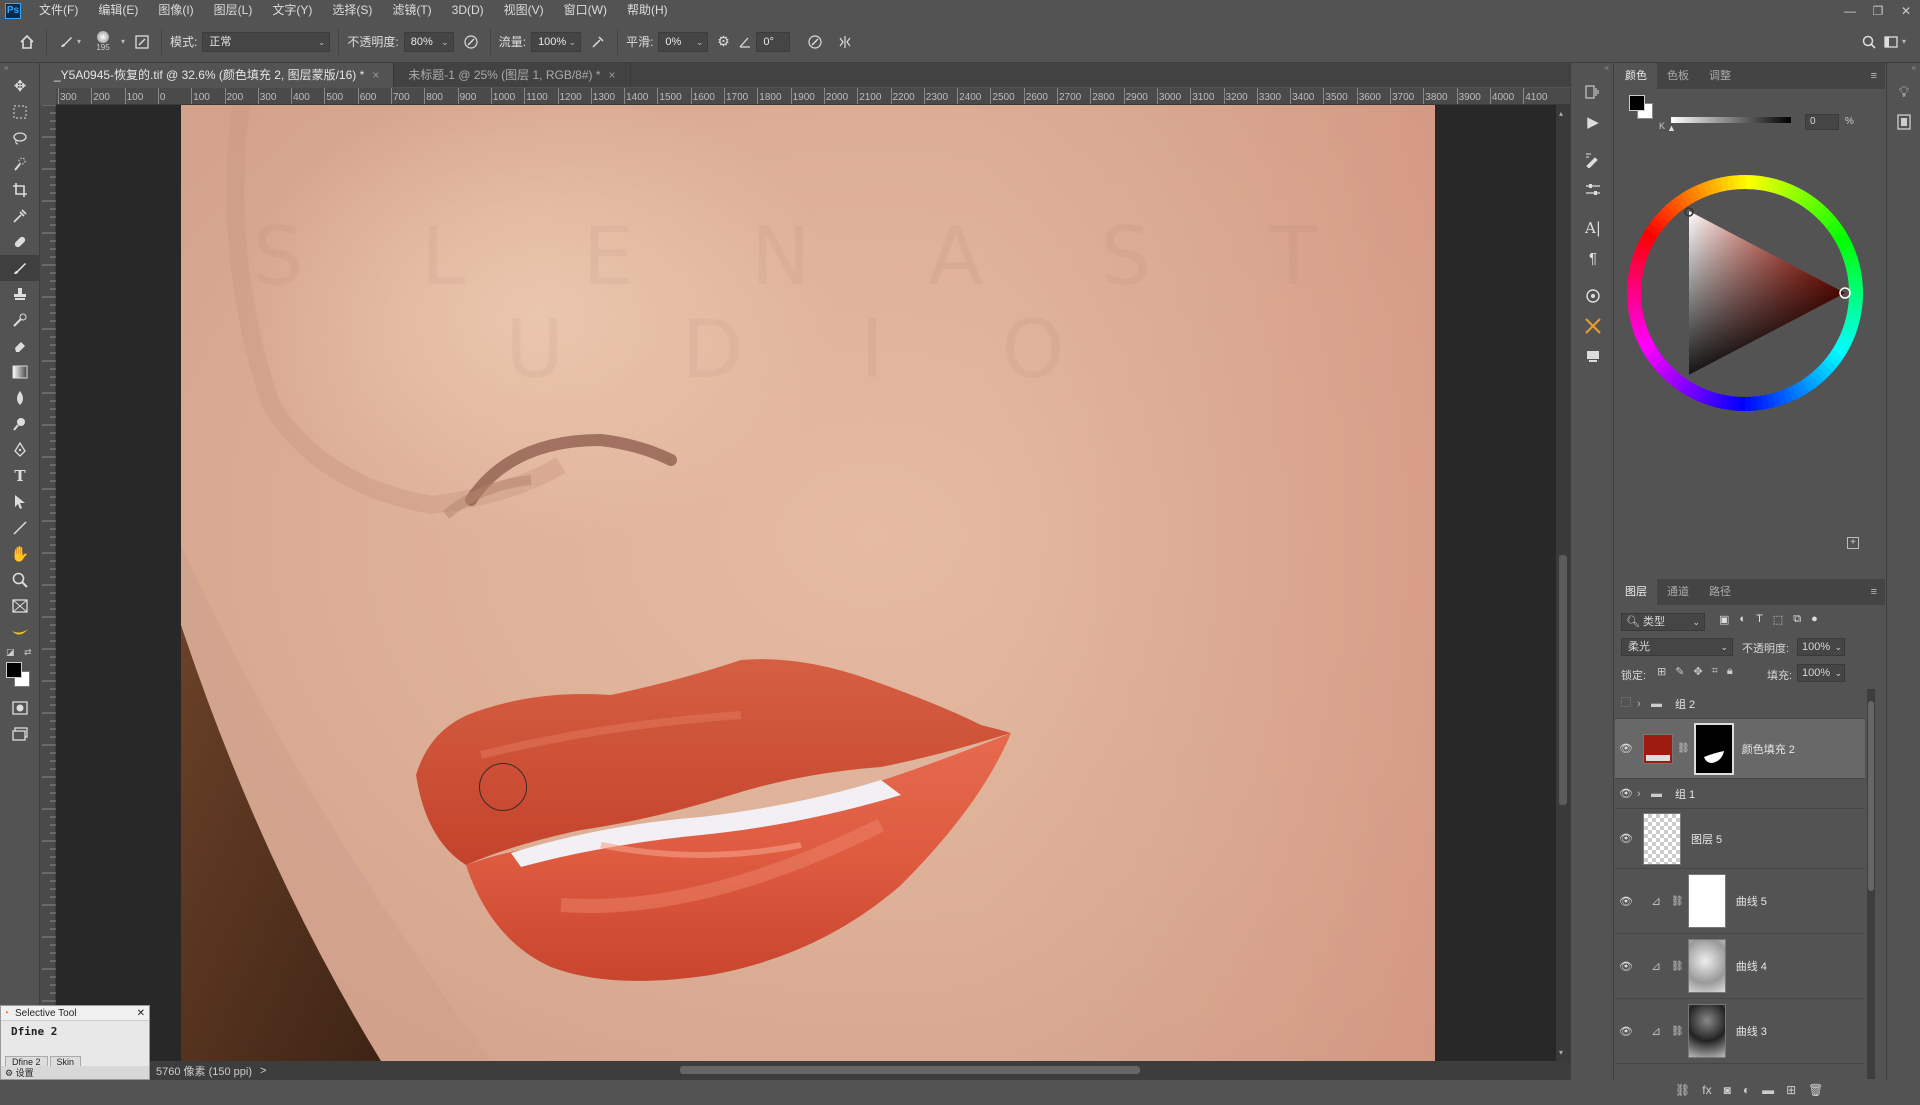 The width and height of the screenshot is (1920, 1105). Describe the element at coordinates (1731, 120) in the screenshot. I see `k-slider-track` at that location.